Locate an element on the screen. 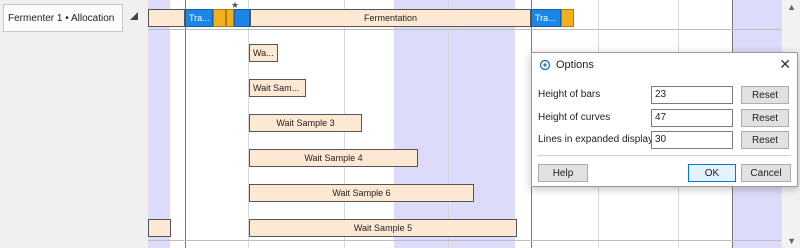 The width and height of the screenshot is (800, 248). operation-bar is located at coordinates (166, 18).